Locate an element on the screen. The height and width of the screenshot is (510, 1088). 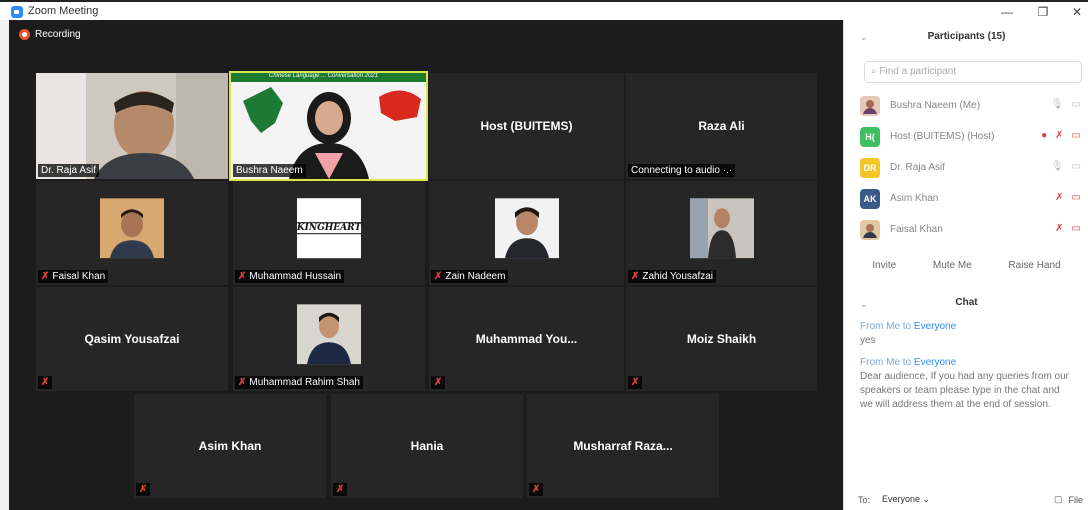
participant-row: Faisal Khan ✗ ▭ is located at coordinates (972, 229).